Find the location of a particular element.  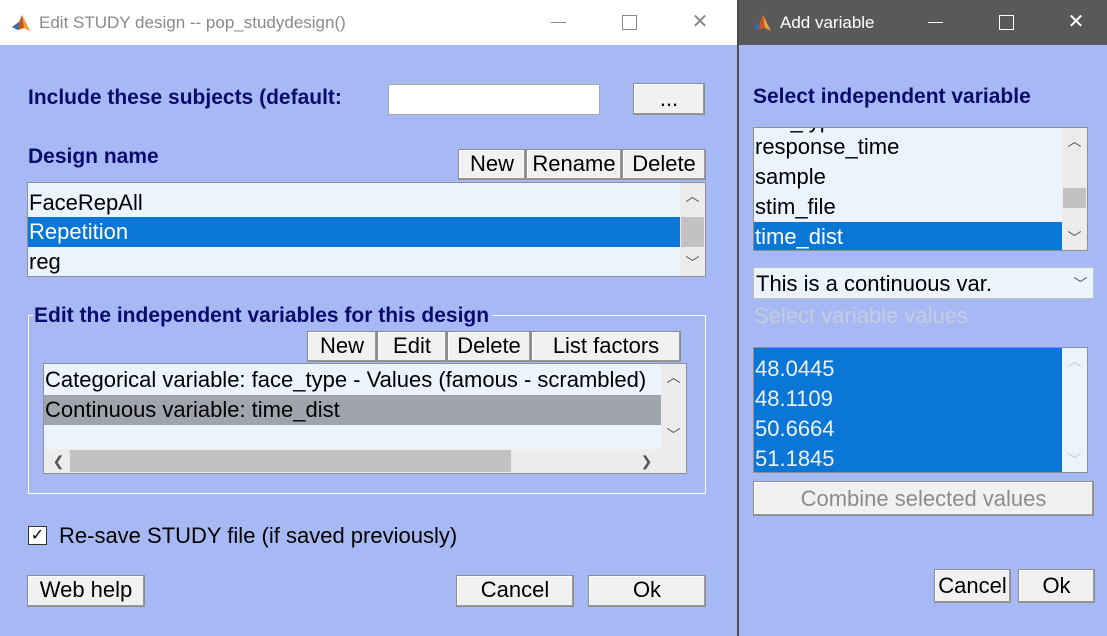

variable-type-dropdown: This is a continuous var. ﹀ is located at coordinates (923, 283).